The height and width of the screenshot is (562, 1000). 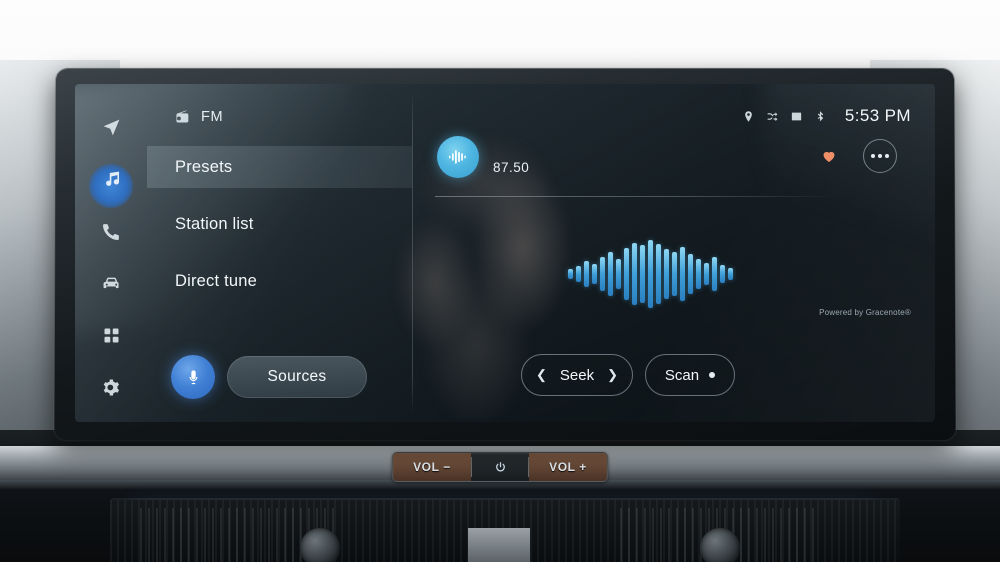 I want to click on more-options-button, so click(x=880, y=156).